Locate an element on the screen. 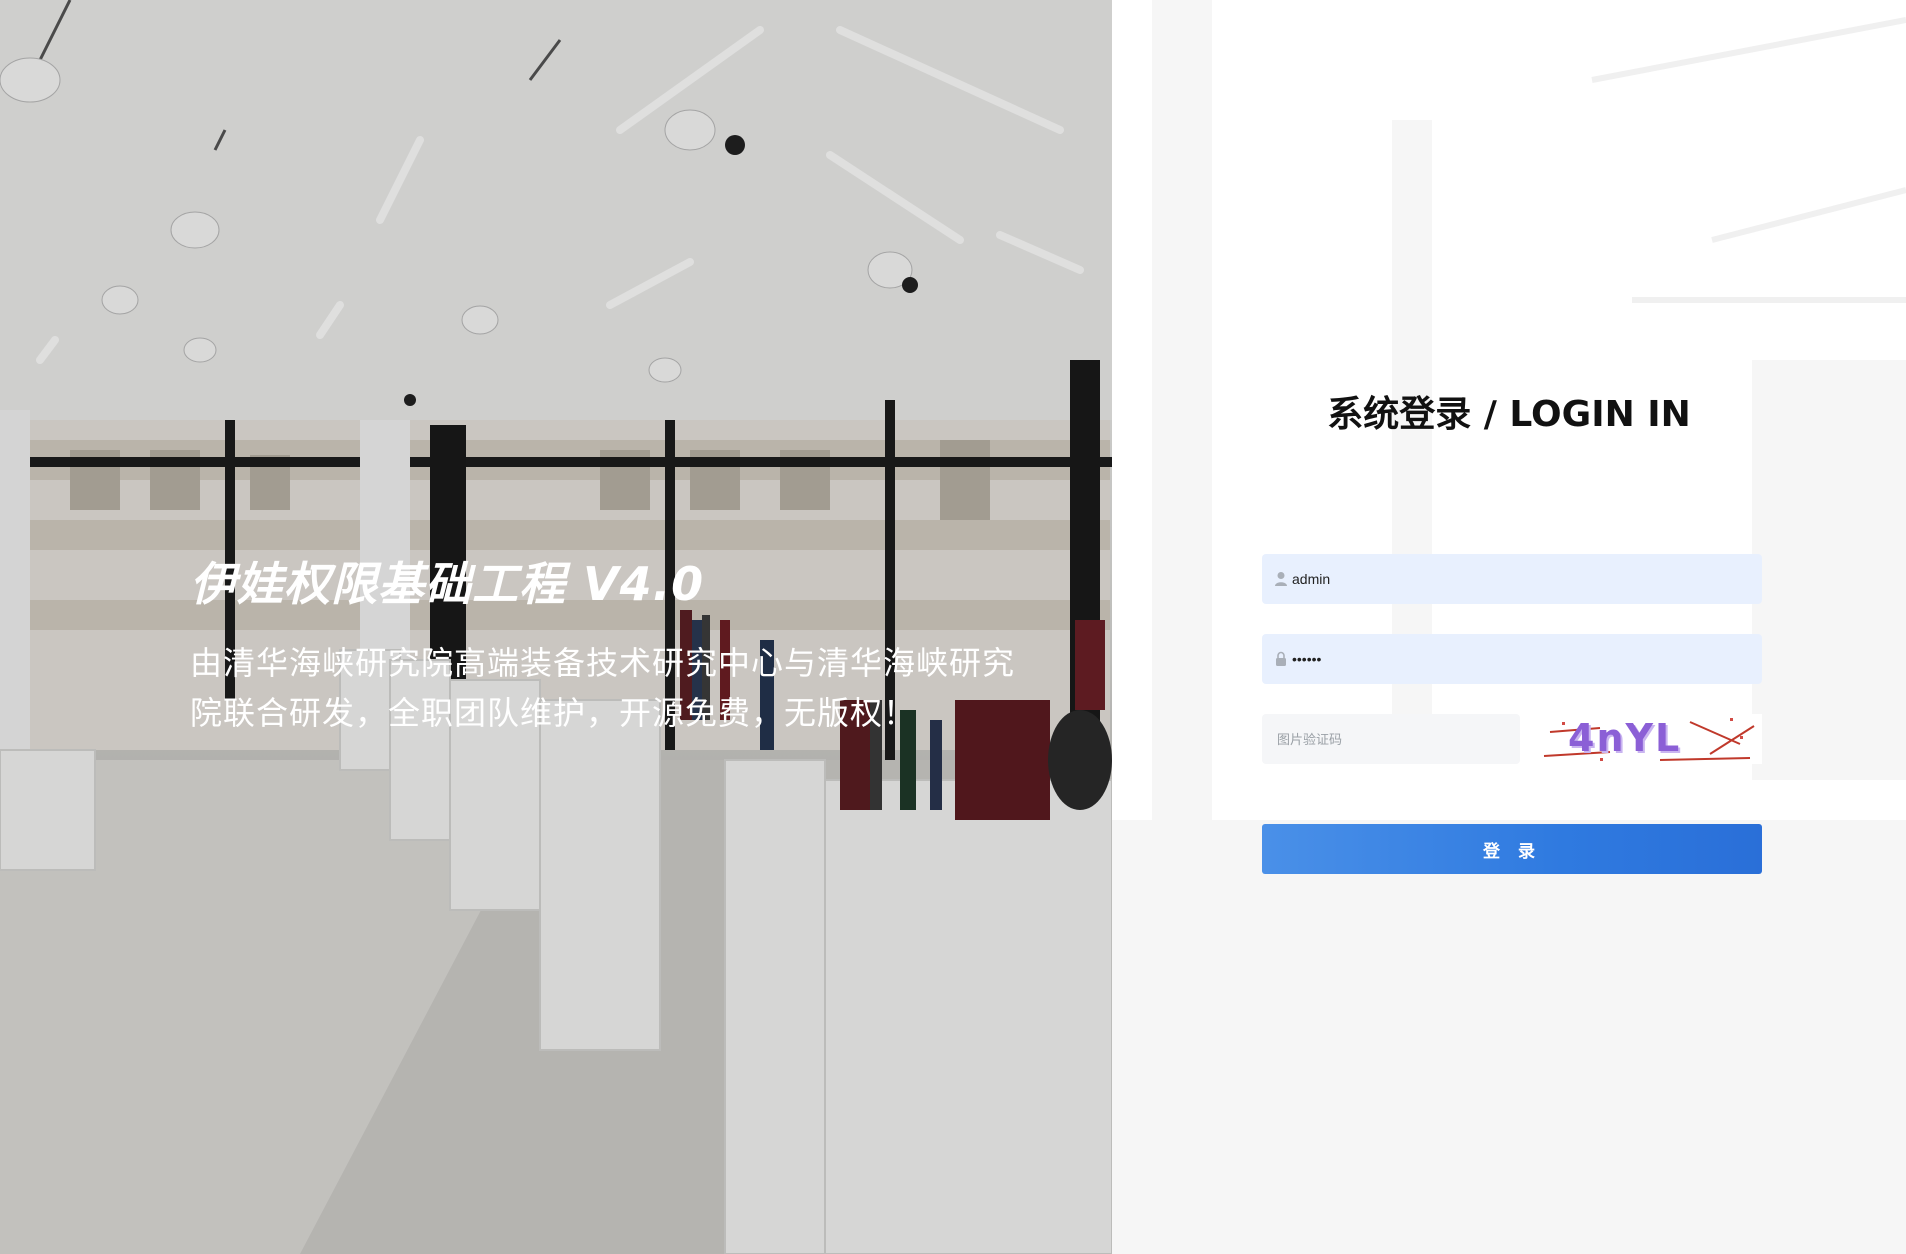 The image size is (1906, 1254). login-title: 系统登录 / LOGIN IN is located at coordinates (1509, 414).